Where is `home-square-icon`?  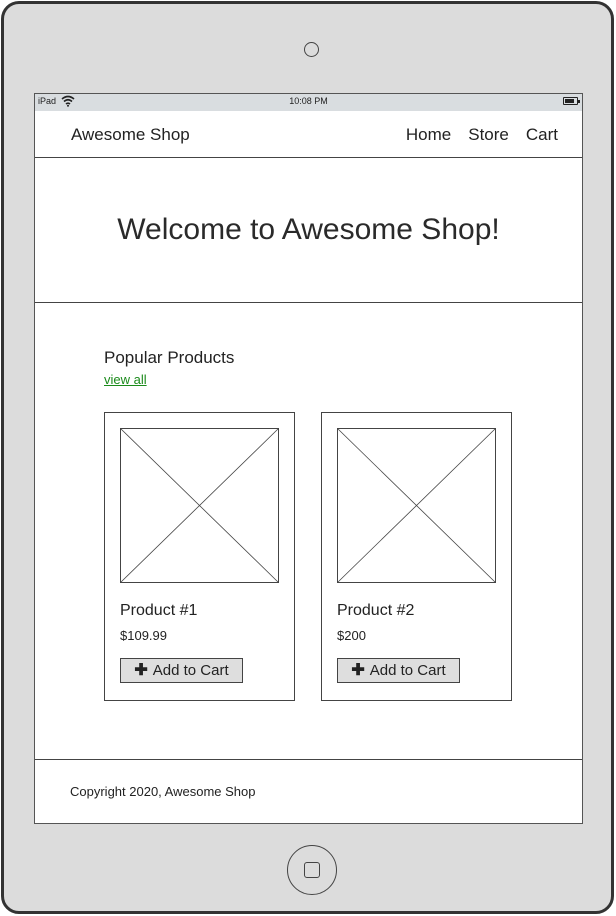
home-square-icon is located at coordinates (312, 870).